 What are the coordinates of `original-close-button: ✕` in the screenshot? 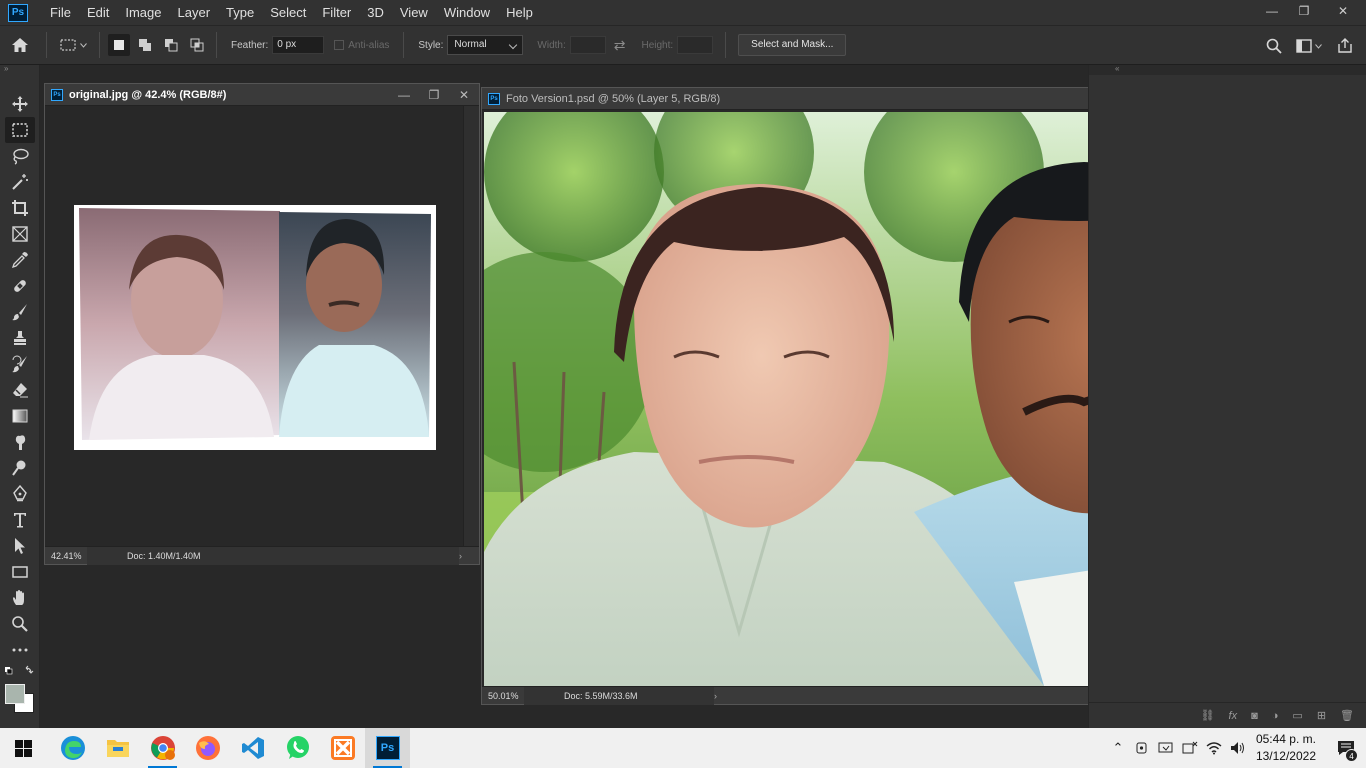 It's located at (464, 95).